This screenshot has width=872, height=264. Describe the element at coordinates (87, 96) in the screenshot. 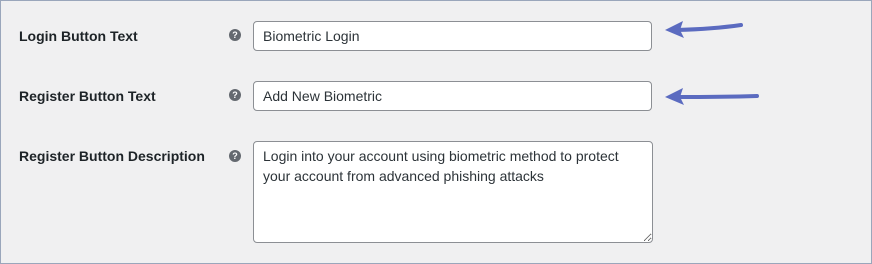

I see `register-button-text-label: Register Button Text` at that location.